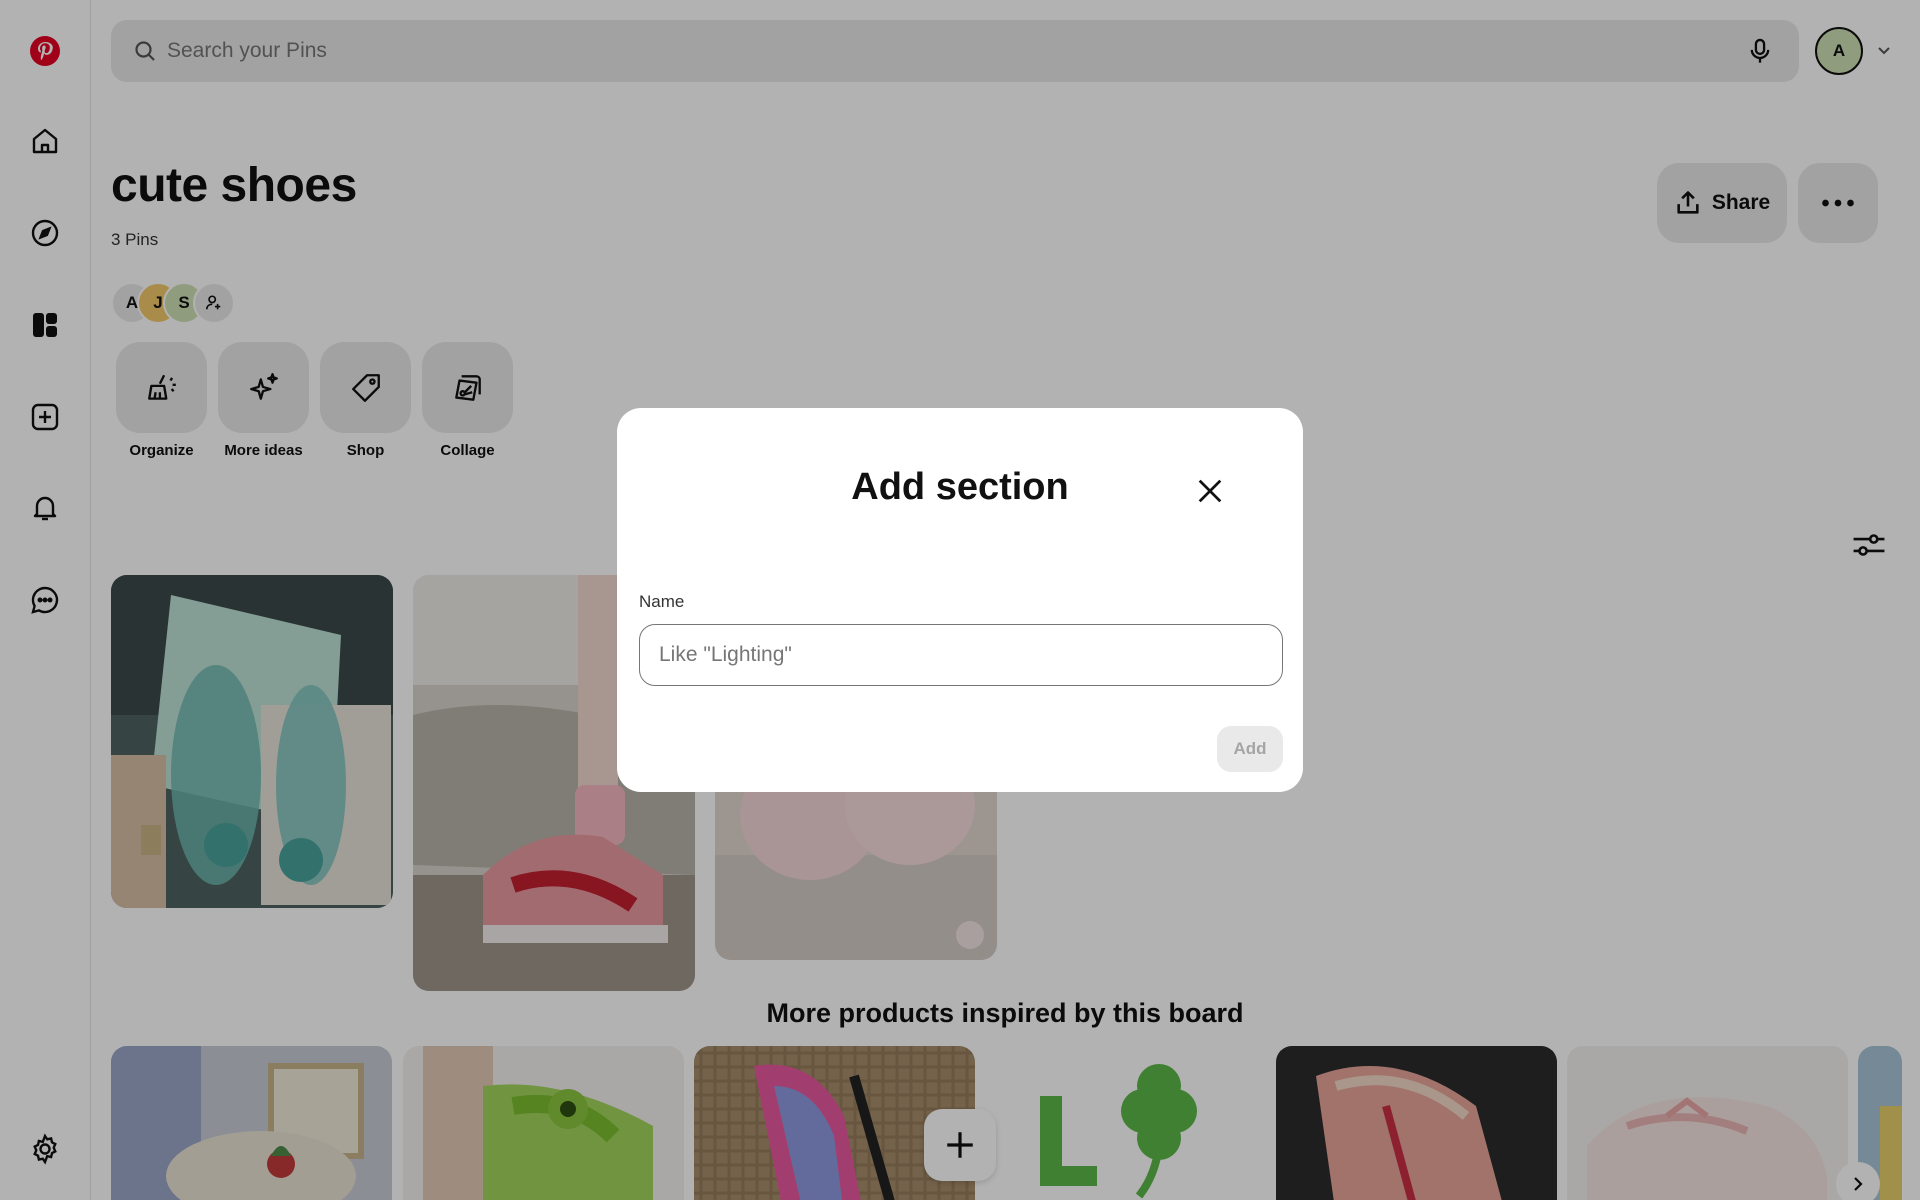 This screenshot has height=1200, width=1920. Describe the element at coordinates (662, 601) in the screenshot. I see `name-field-label: Name` at that location.